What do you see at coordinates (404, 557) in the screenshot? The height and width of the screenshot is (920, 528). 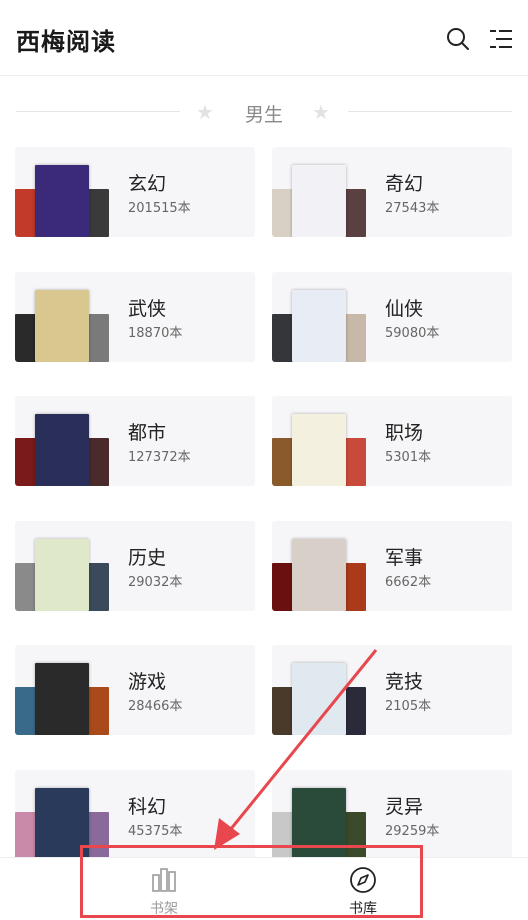 I see `category-name: 军事` at bounding box center [404, 557].